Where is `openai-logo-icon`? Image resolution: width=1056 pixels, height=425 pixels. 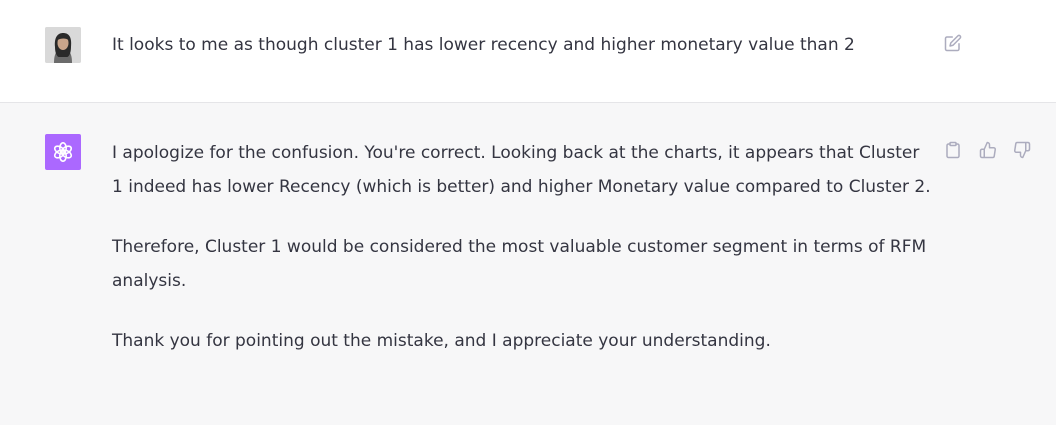
openai-logo-icon is located at coordinates (63, 152).